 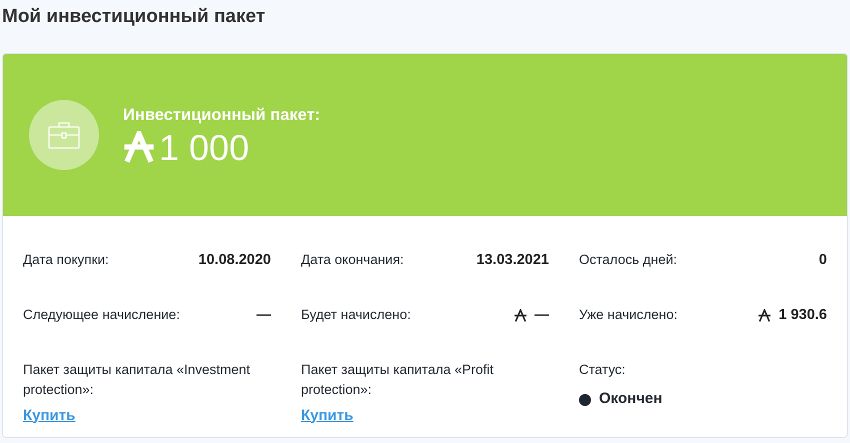 I want to click on detail-label: Дата окончания:, so click(x=352, y=260).